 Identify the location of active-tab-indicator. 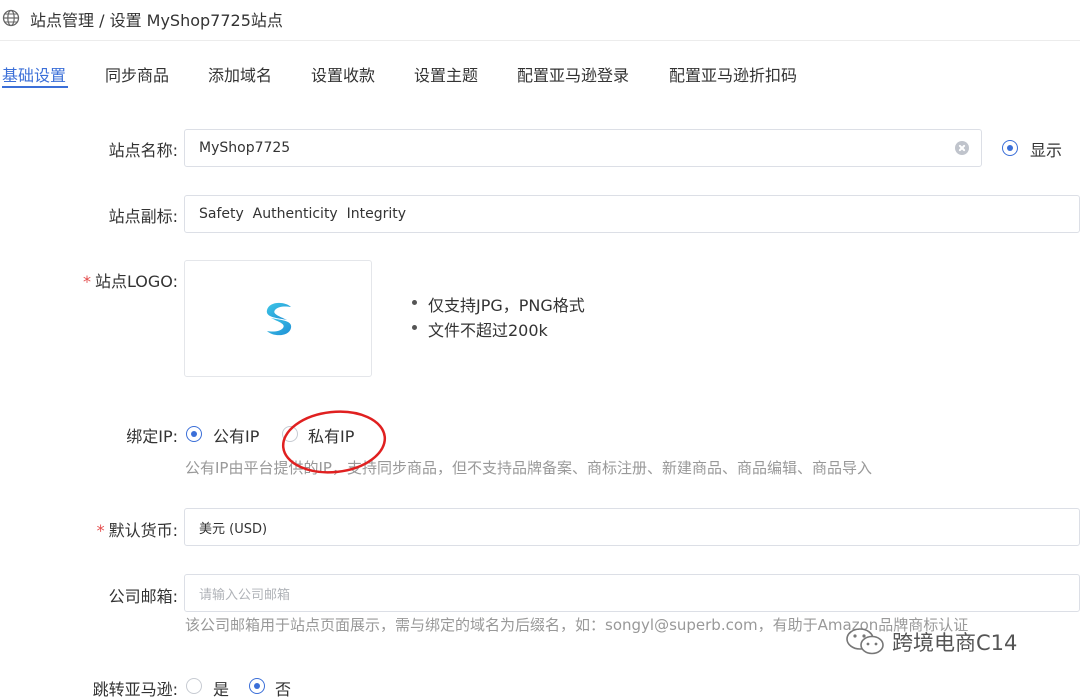
(35, 87).